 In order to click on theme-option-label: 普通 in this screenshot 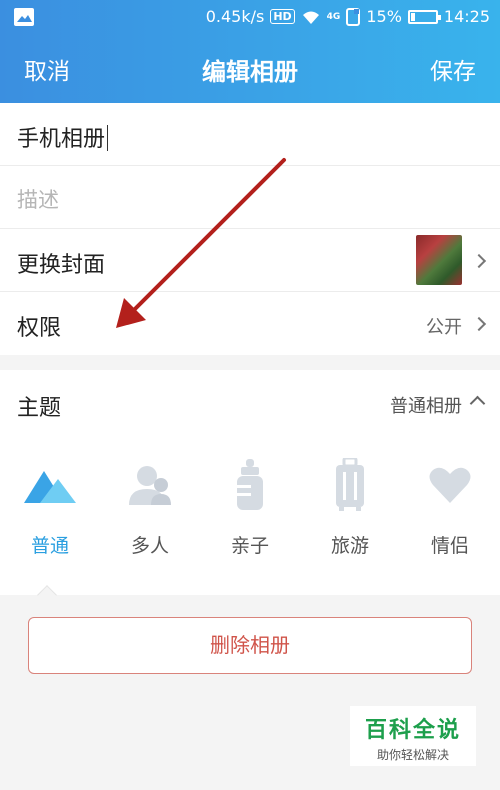, I will do `click(49, 546)`.